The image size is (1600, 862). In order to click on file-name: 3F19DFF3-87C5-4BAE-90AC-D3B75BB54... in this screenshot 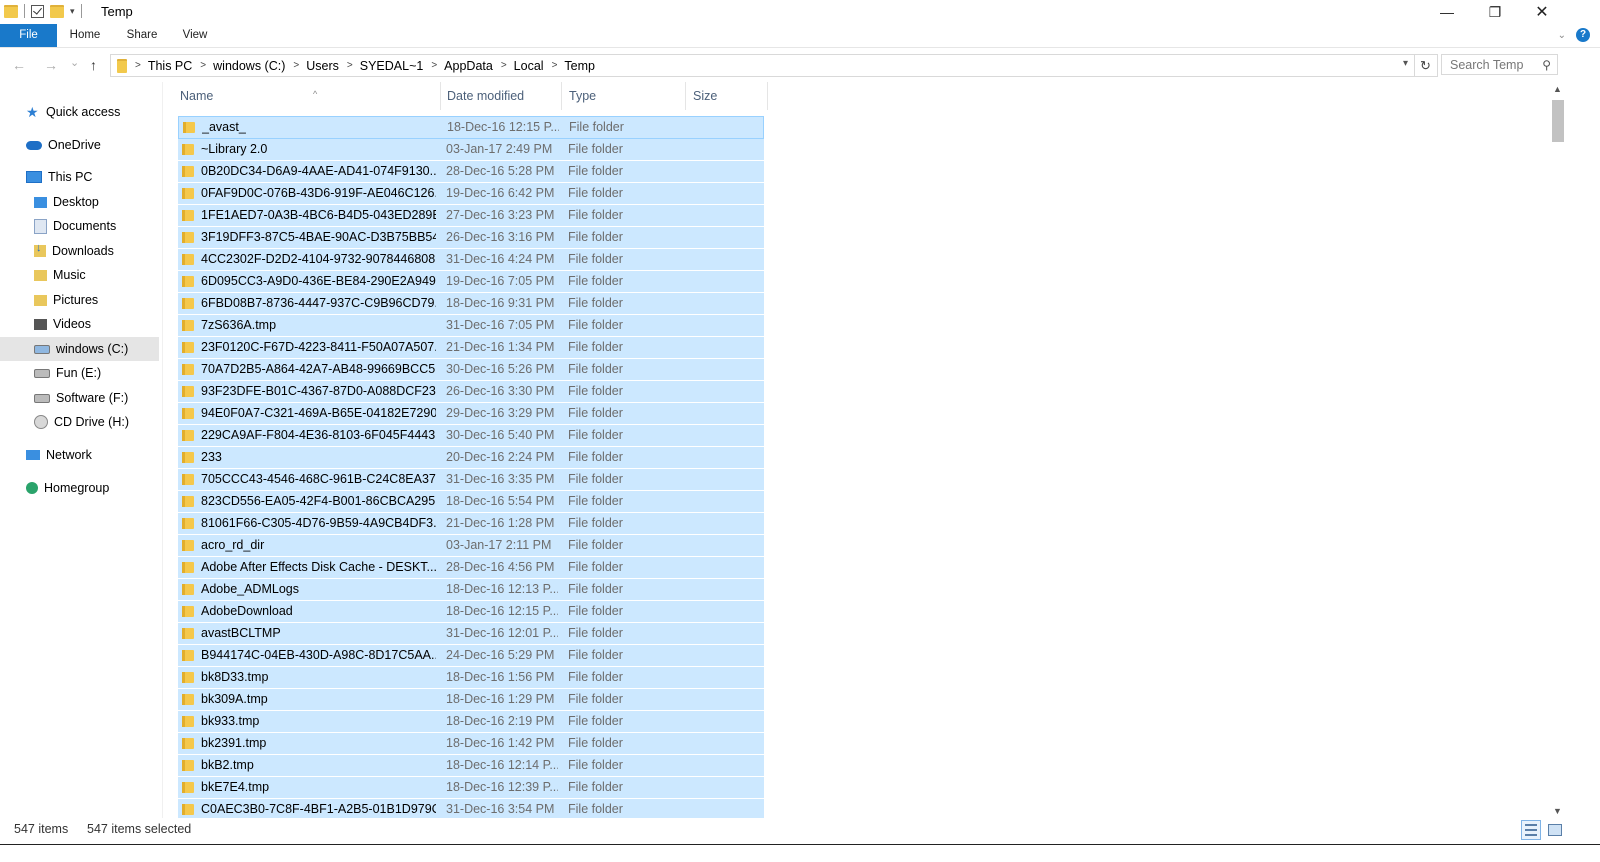, I will do `click(318, 237)`.